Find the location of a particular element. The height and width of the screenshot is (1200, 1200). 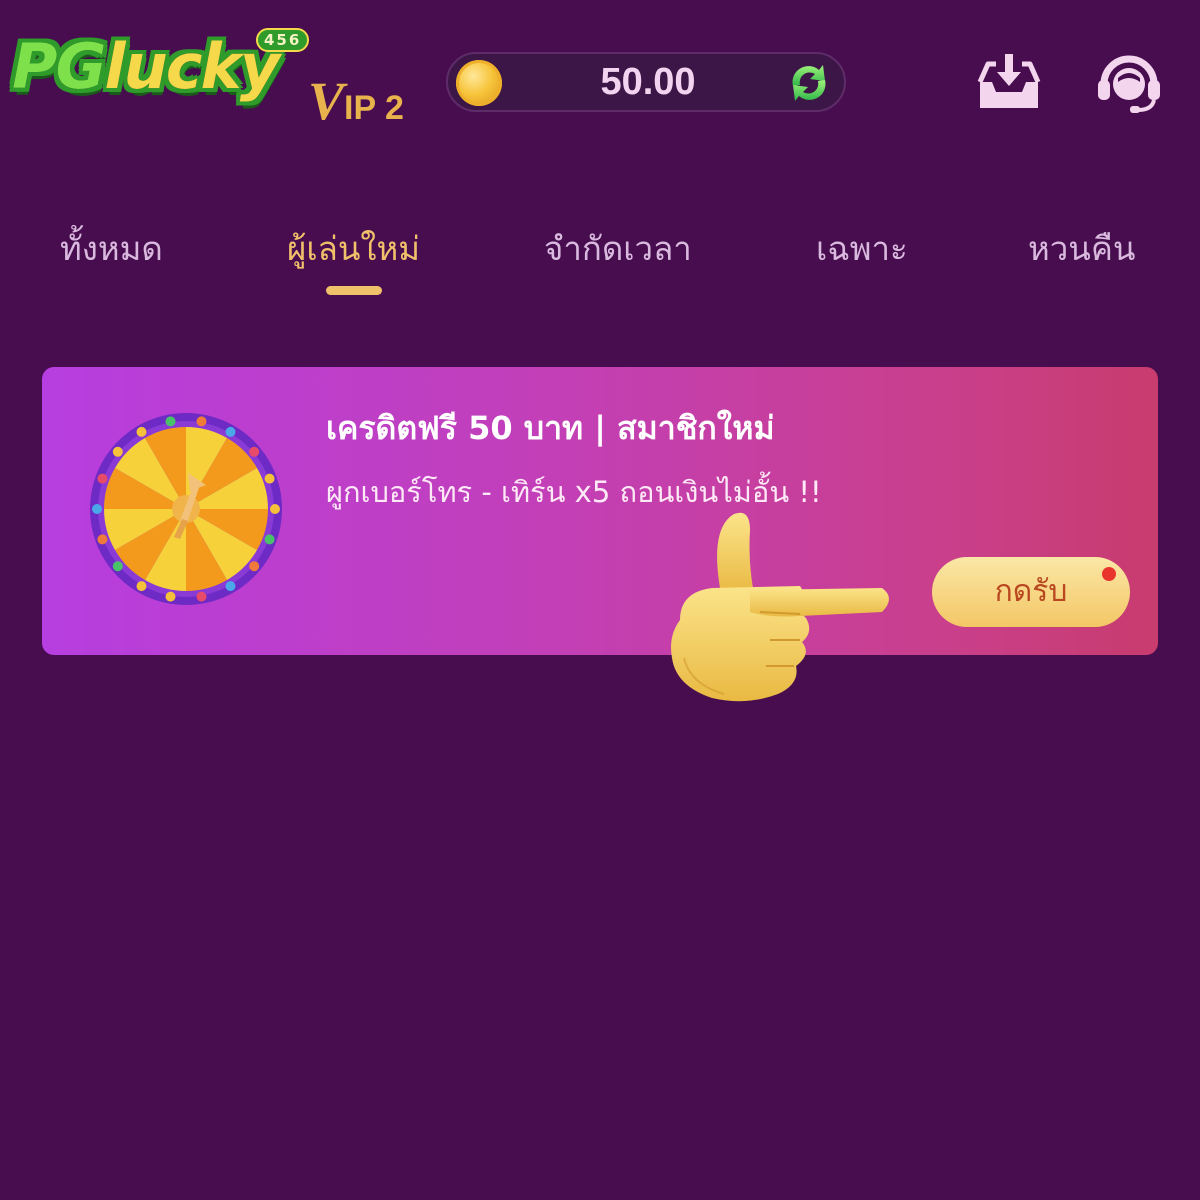

tab-special: เฉพาะ is located at coordinates (862, 262).